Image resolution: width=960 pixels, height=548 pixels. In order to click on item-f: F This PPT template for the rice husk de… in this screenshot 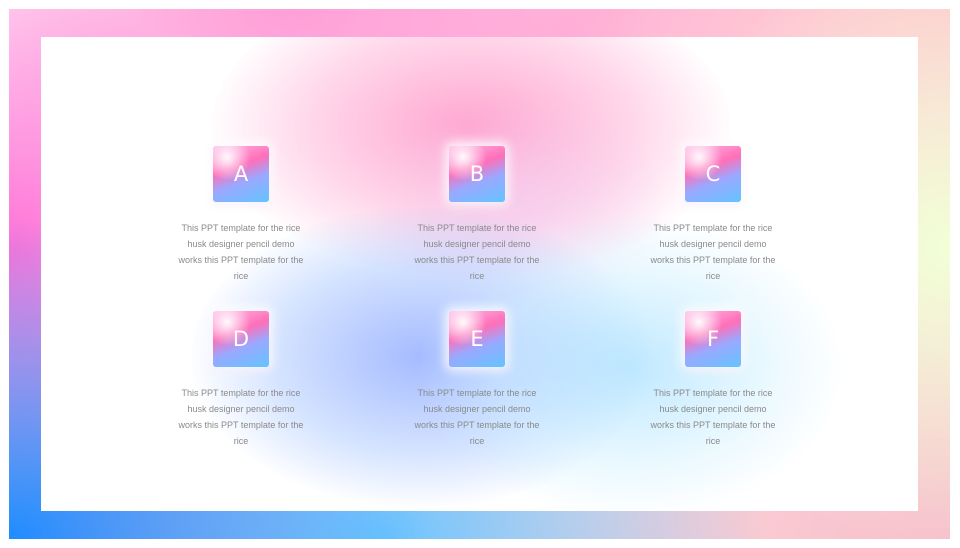, I will do `click(713, 380)`.